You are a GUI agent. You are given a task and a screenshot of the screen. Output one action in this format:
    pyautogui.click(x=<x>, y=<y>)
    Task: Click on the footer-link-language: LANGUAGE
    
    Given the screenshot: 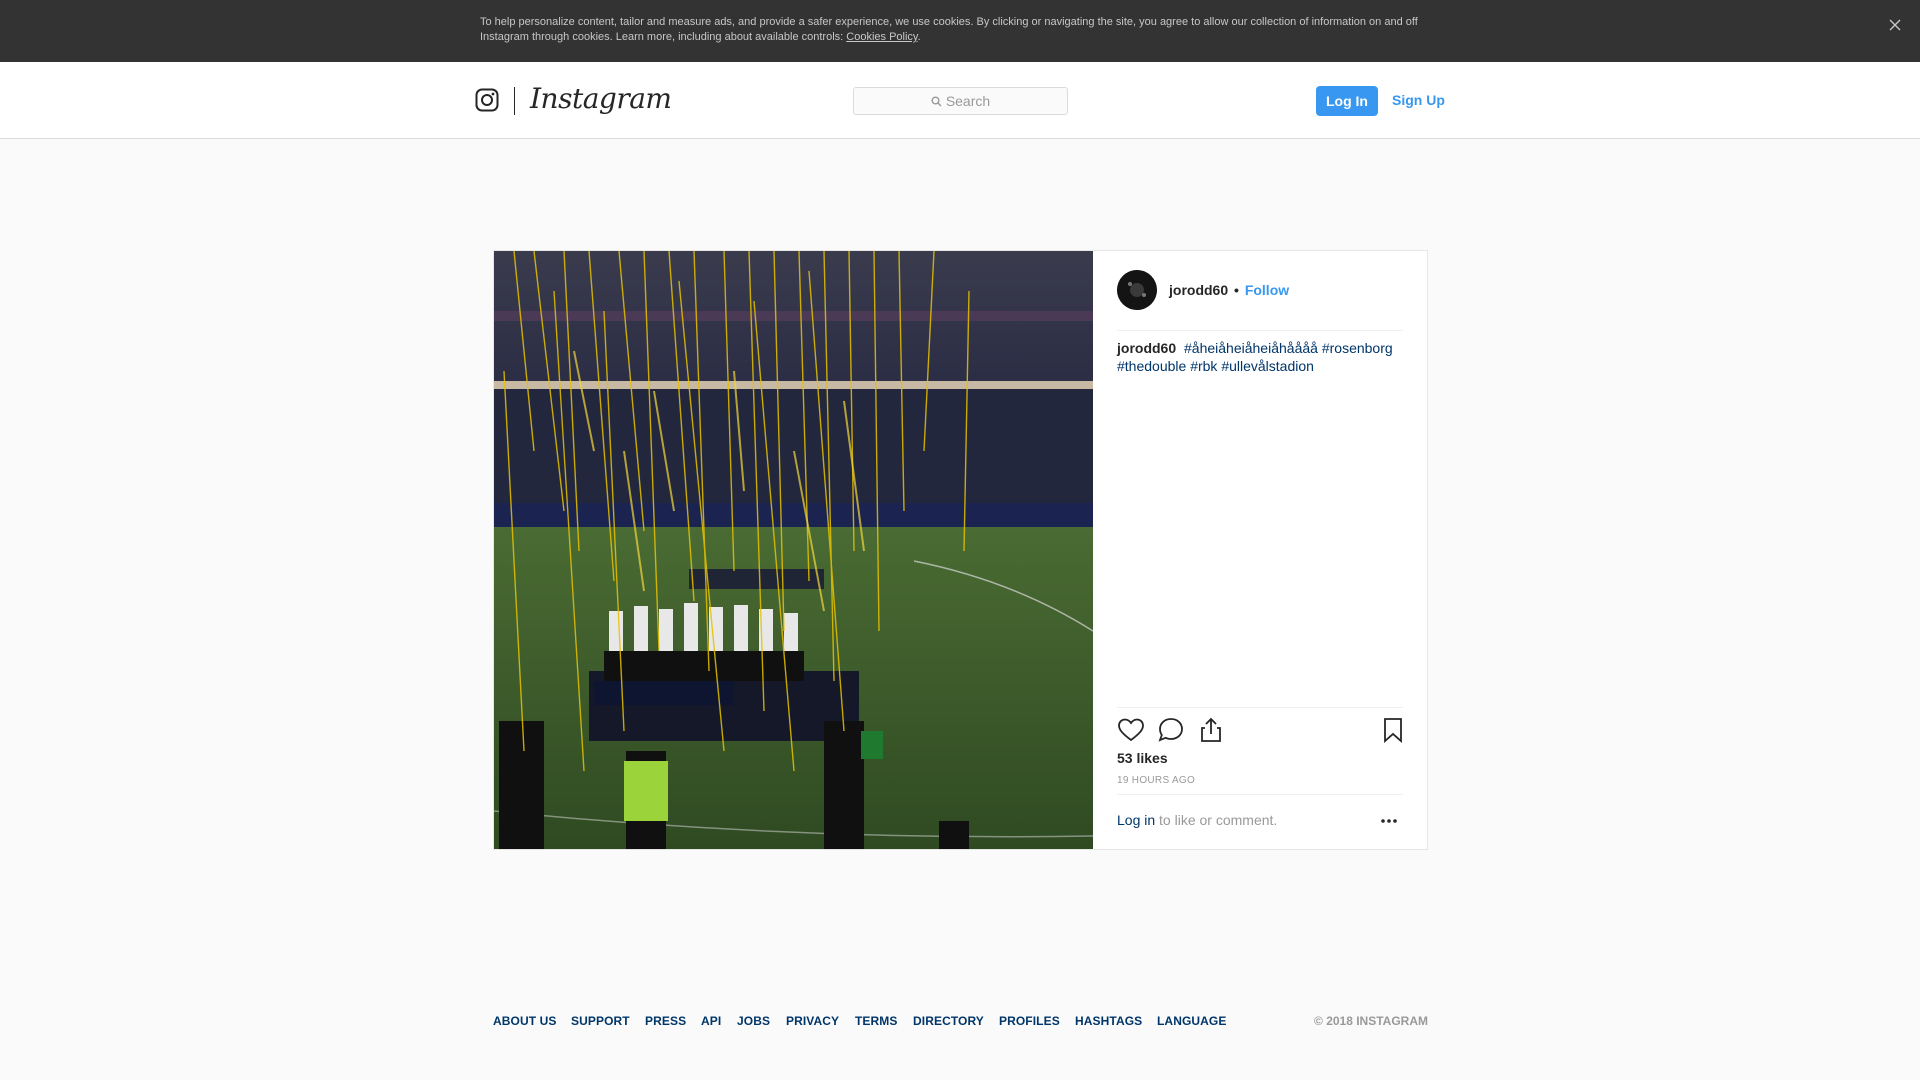 What is the action you would take?
    pyautogui.click(x=1191, y=1021)
    